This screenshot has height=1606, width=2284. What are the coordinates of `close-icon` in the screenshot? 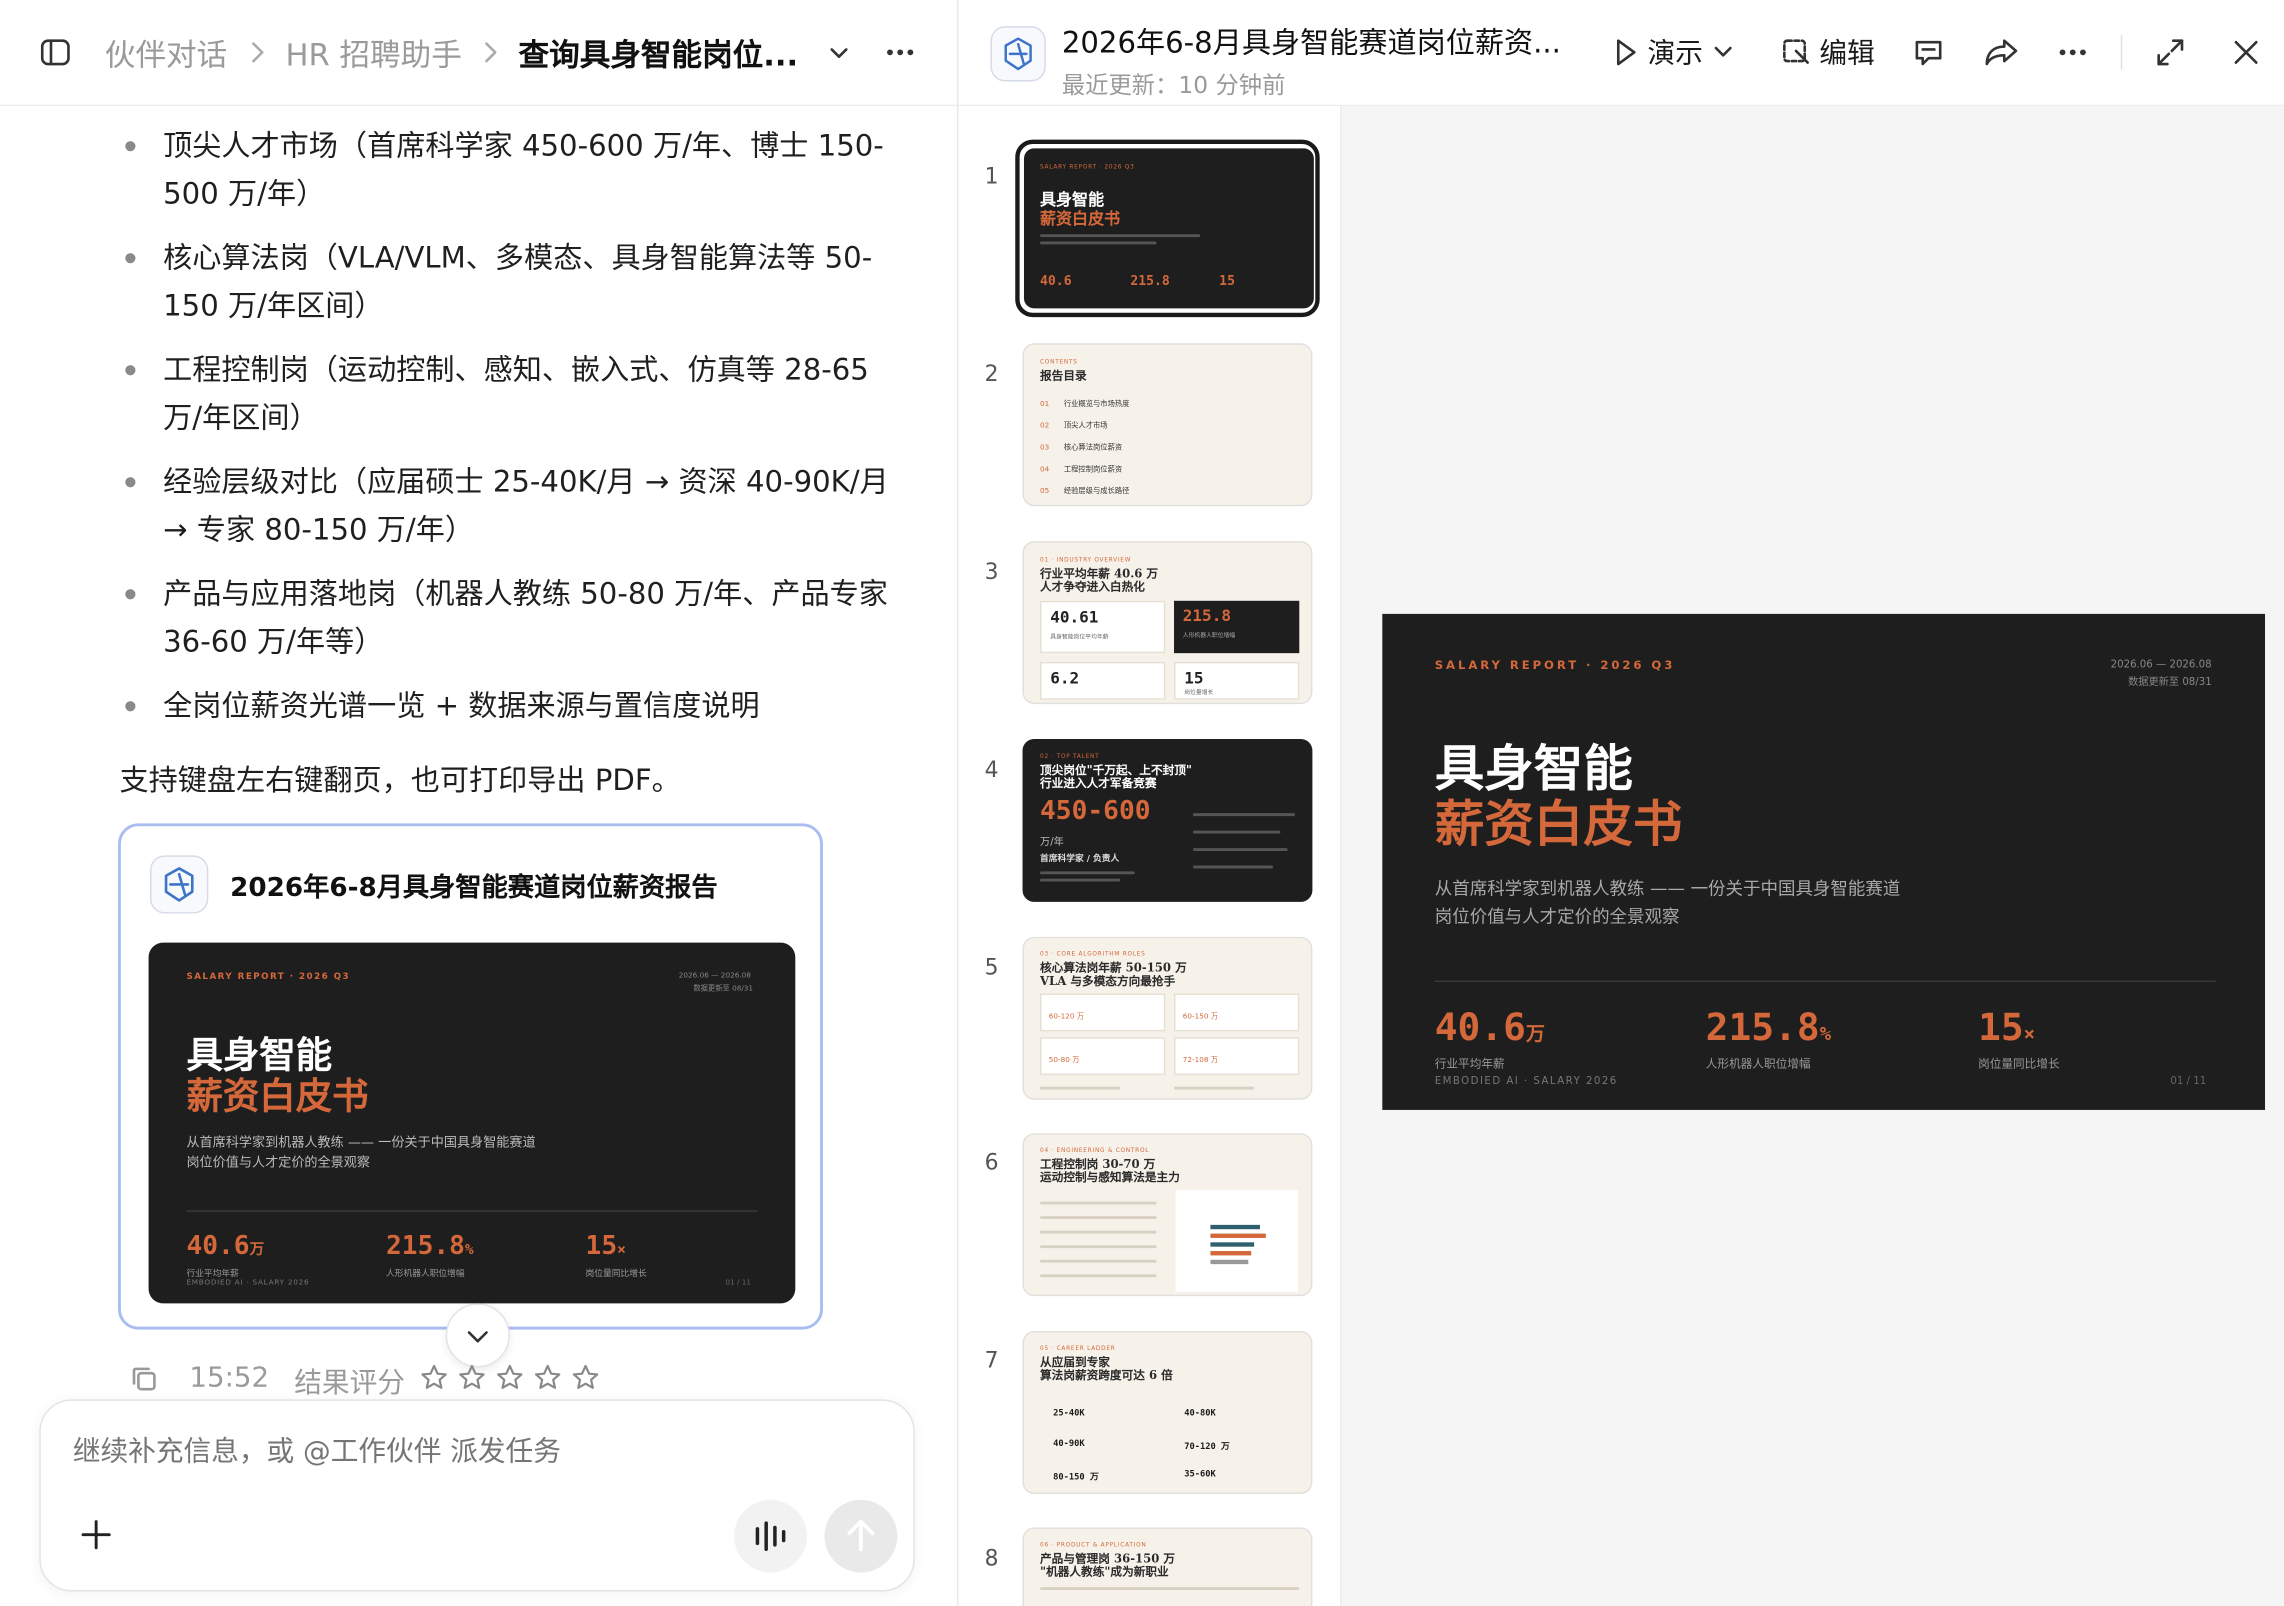 It's located at (2246, 55).